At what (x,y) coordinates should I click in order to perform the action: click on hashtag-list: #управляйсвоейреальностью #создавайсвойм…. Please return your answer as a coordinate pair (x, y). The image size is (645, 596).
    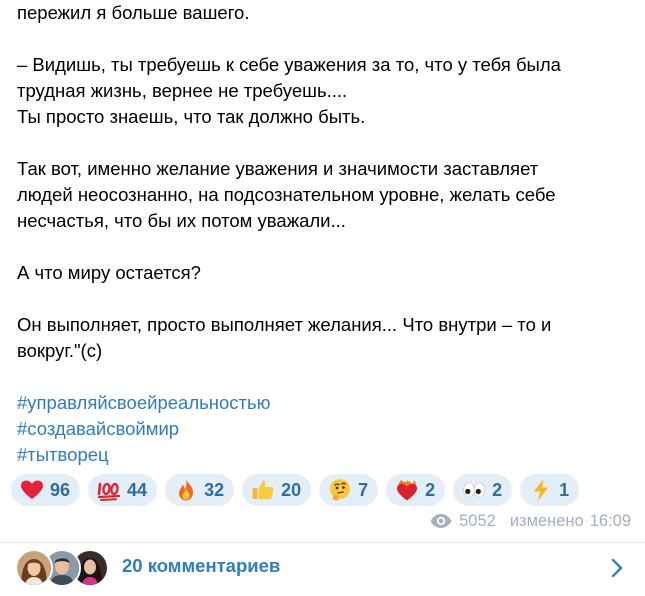
    Looking at the image, I should click on (327, 429).